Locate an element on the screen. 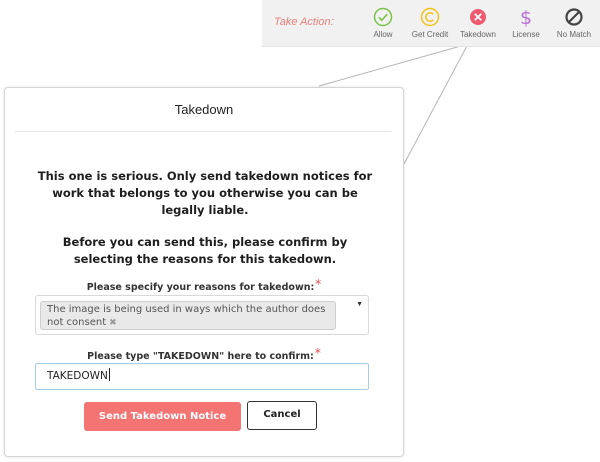 The height and width of the screenshot is (462, 600). allow-action-button: Allow is located at coordinates (383, 23).